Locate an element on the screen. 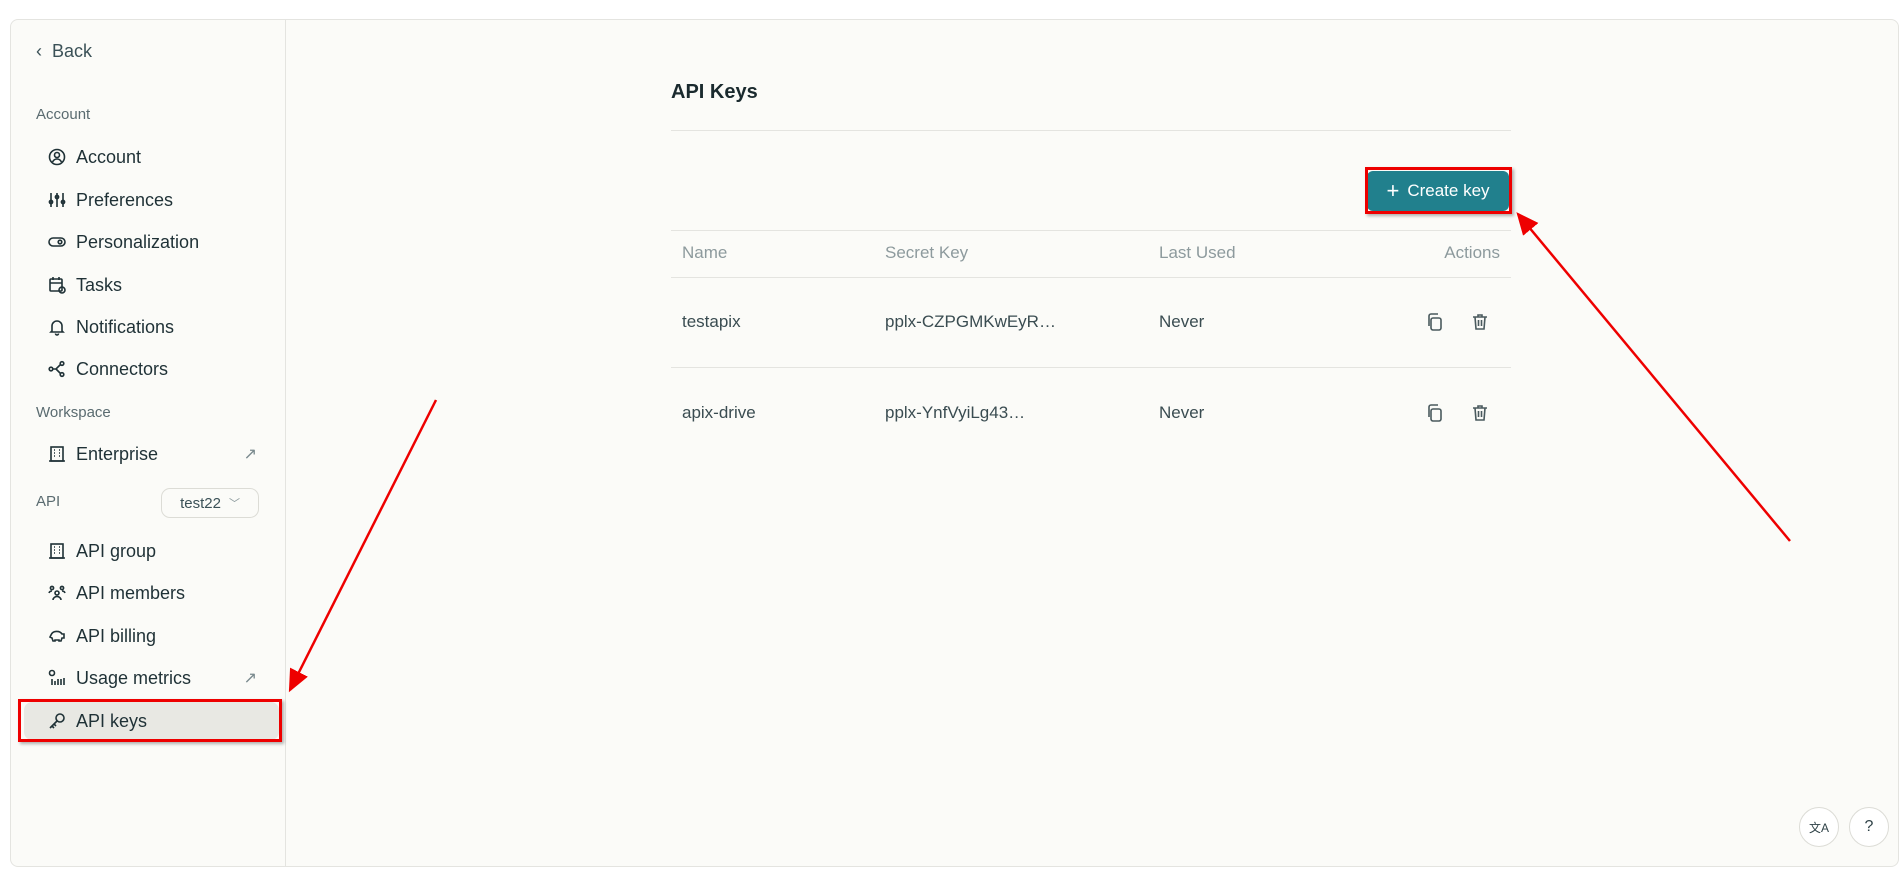  chevron-left-icon: ‹ is located at coordinates (39, 51).